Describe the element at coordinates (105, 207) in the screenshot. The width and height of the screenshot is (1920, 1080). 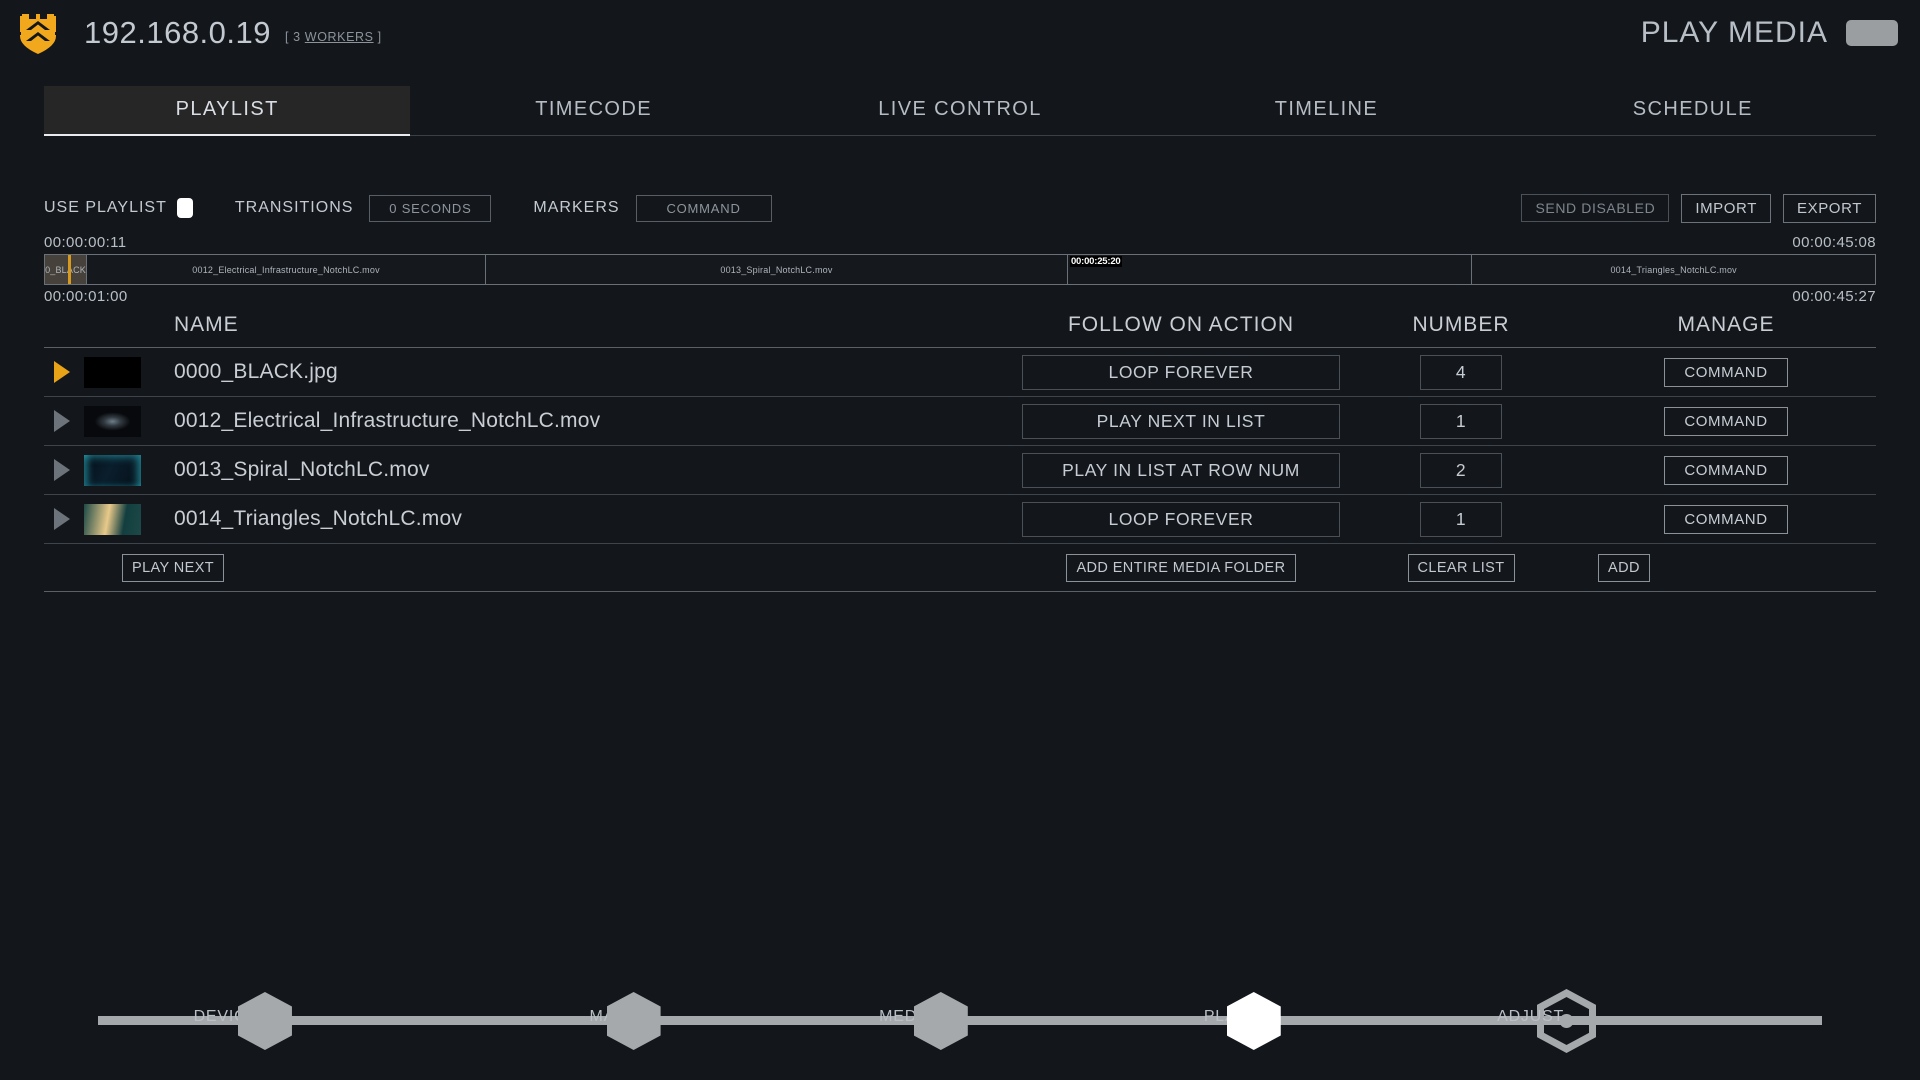
I see `use-playlist-label: USE PLAYLIST` at that location.